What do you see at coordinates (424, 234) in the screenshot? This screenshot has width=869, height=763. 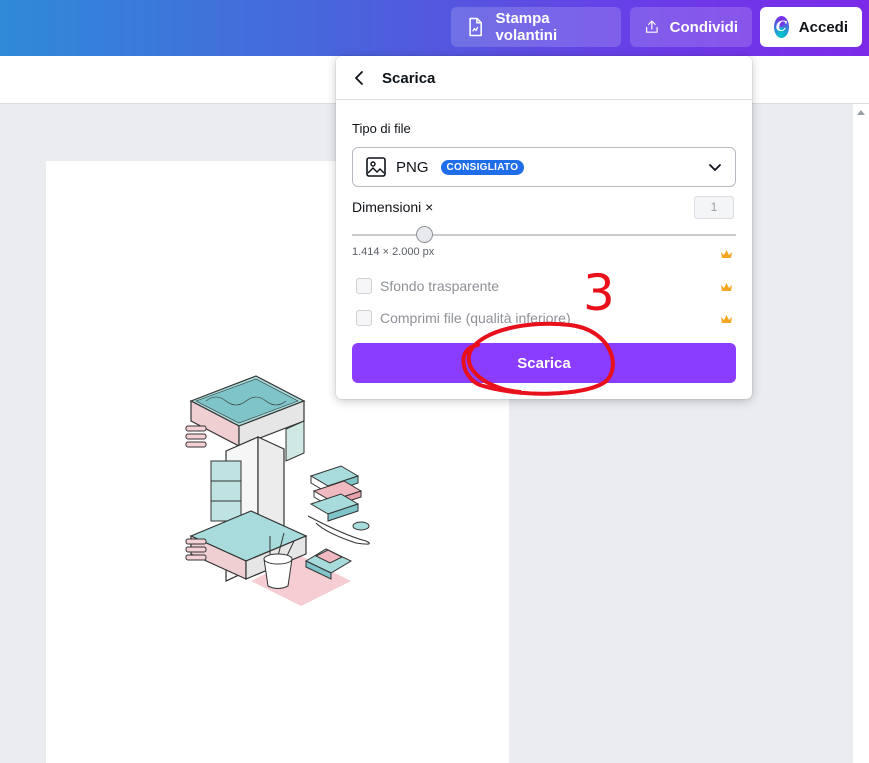 I see `dimensions-slider-thumb` at bounding box center [424, 234].